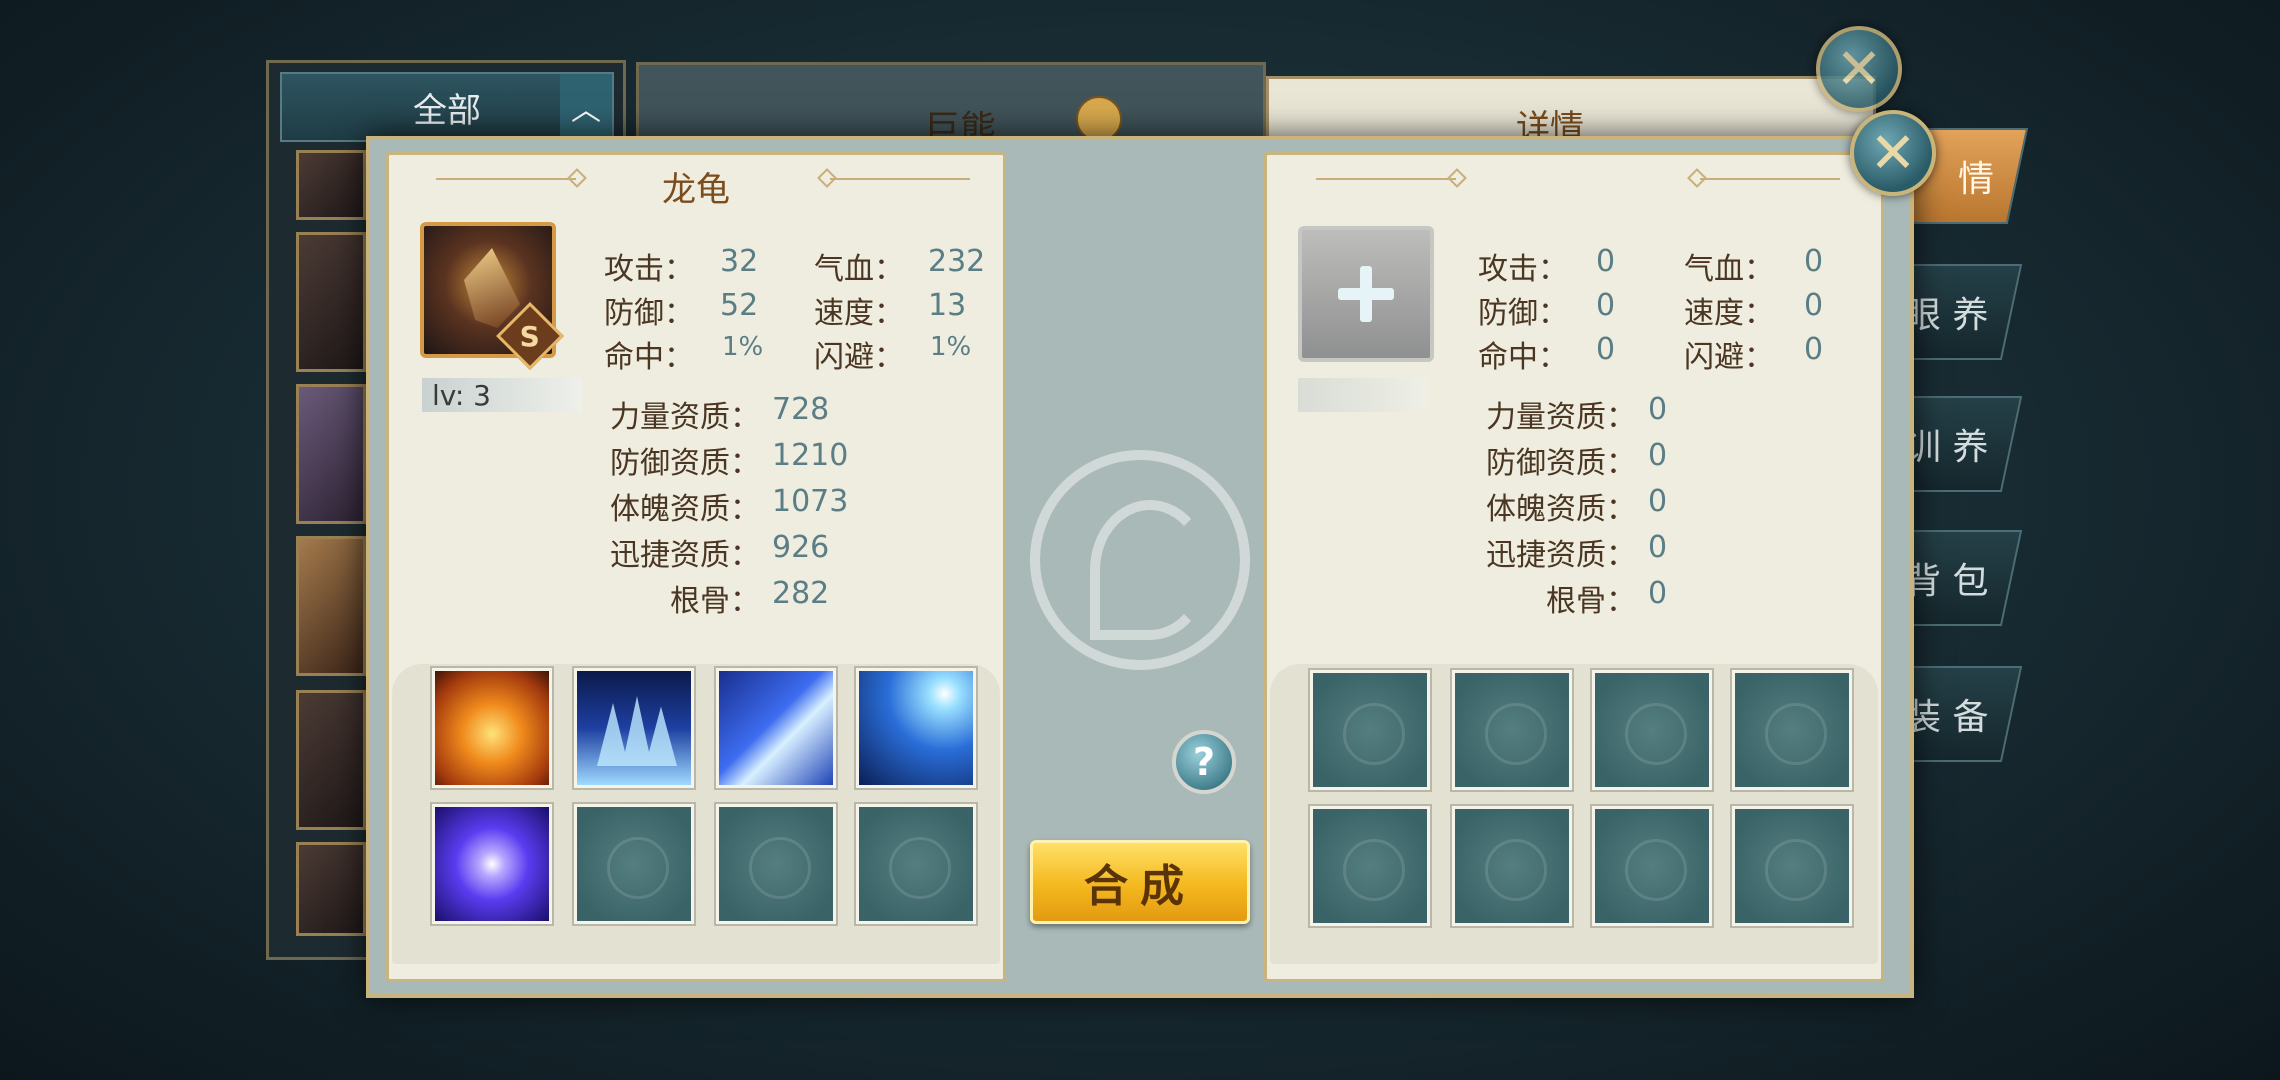 The image size is (2280, 1080). I want to click on stat-value: 232, so click(957, 261).